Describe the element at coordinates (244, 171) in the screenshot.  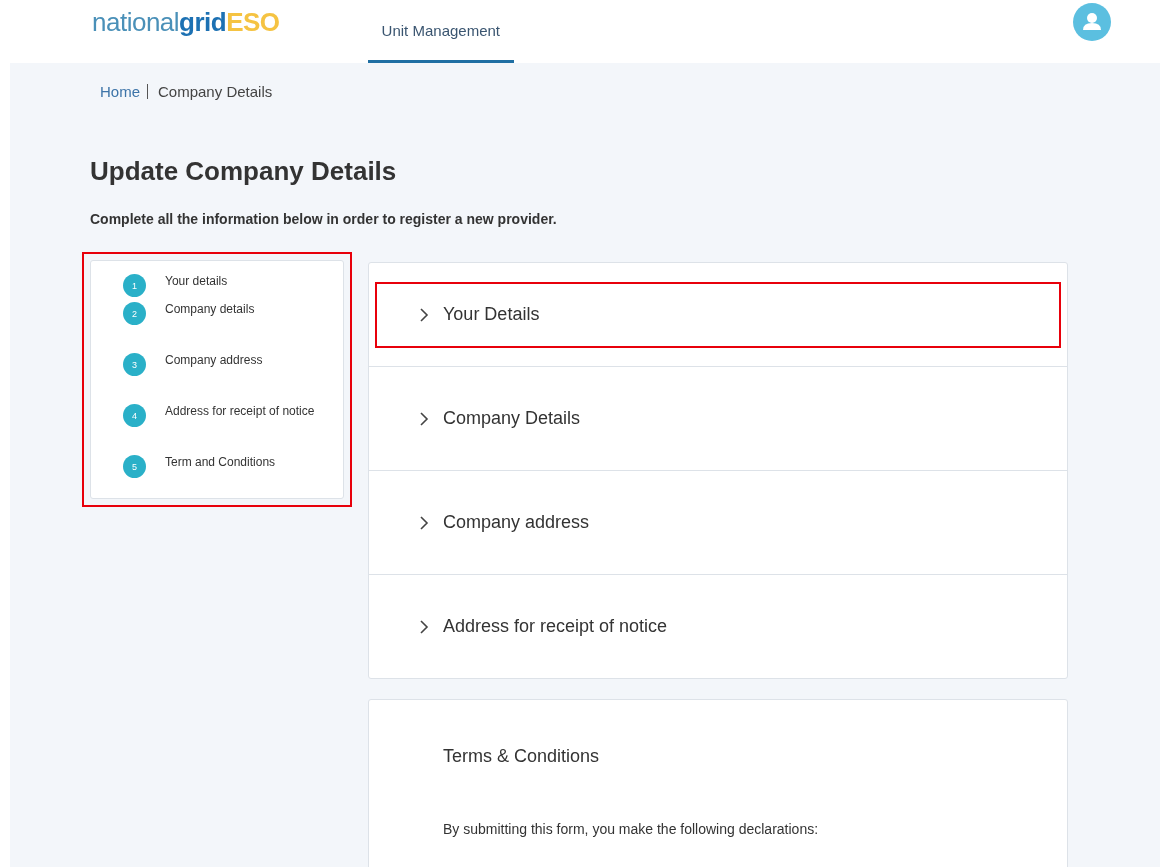
I see `page-title: Update Company Details` at that location.